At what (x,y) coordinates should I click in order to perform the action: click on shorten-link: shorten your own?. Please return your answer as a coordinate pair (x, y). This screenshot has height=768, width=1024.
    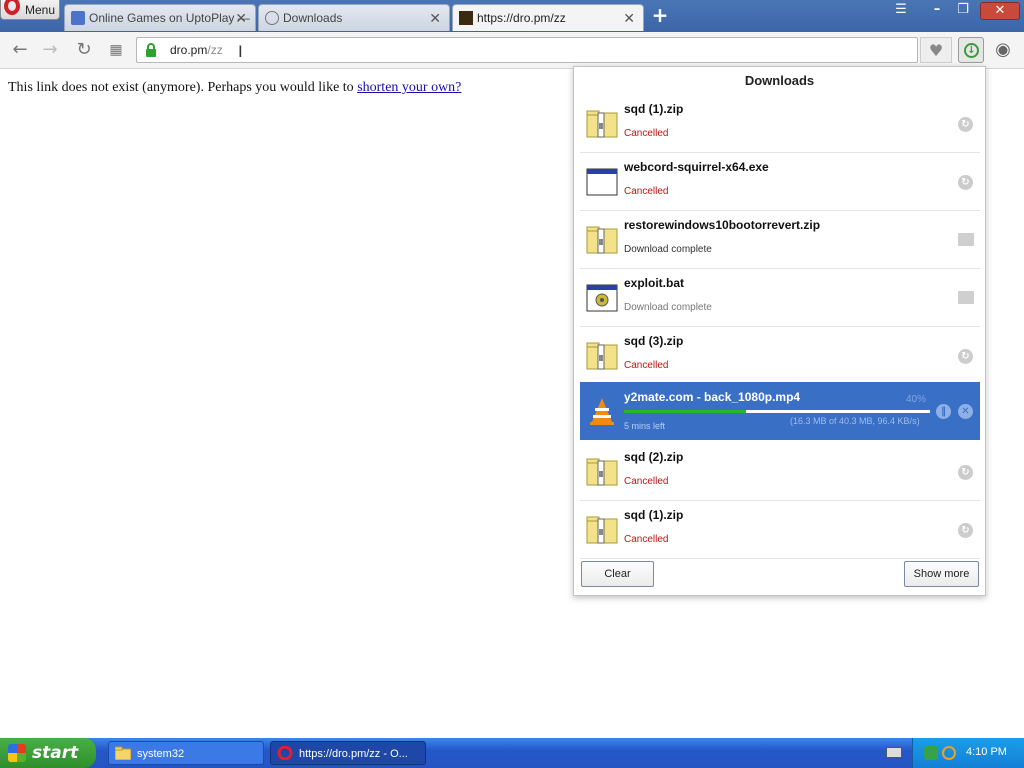
    Looking at the image, I should click on (409, 87).